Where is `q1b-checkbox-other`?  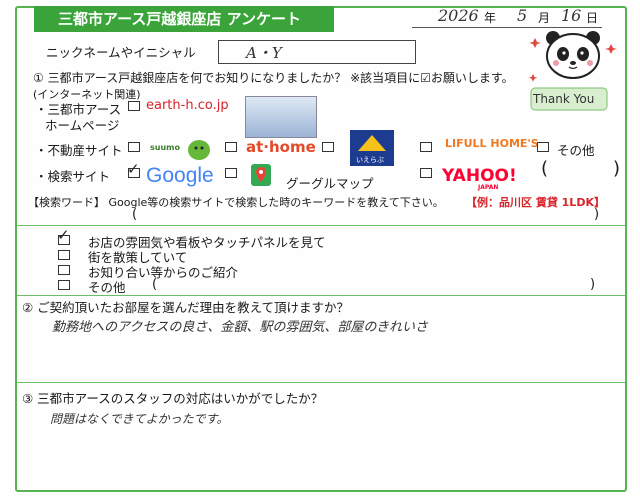
q1b-checkbox-other is located at coordinates (64, 285).